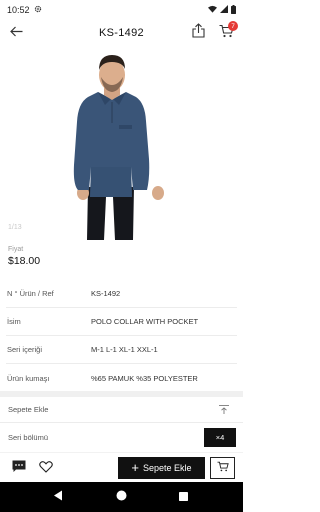  I want to click on system-nav-bar, so click(121, 497).